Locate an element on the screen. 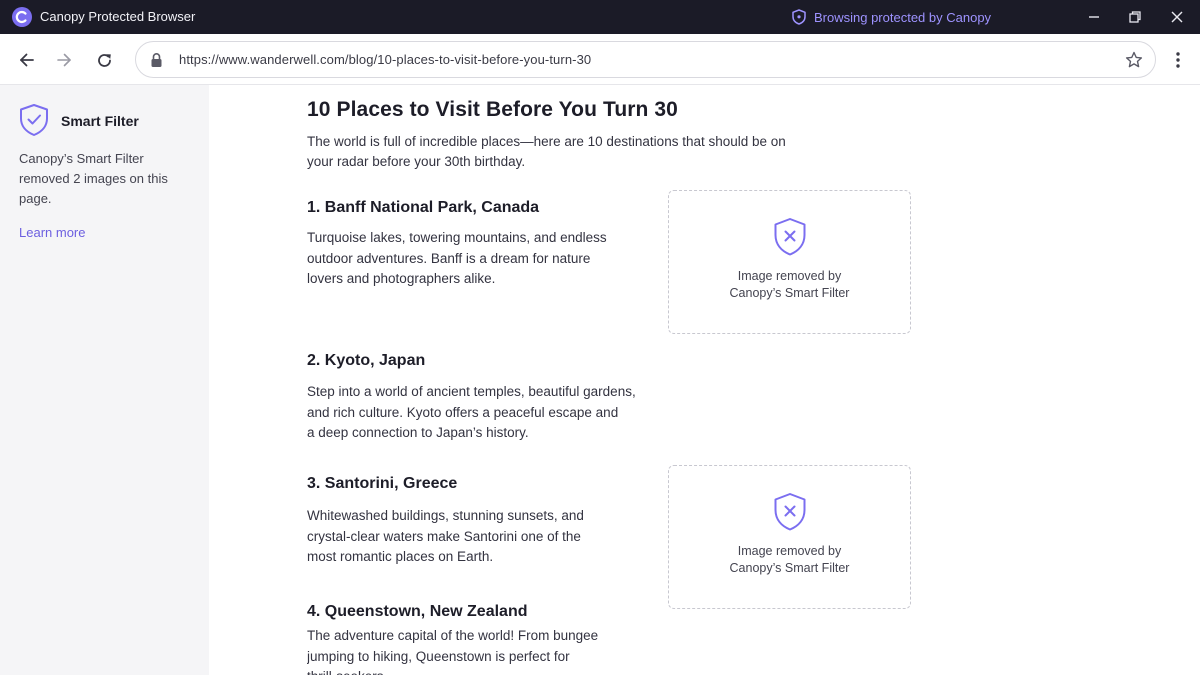  reload-button is located at coordinates (104, 60).